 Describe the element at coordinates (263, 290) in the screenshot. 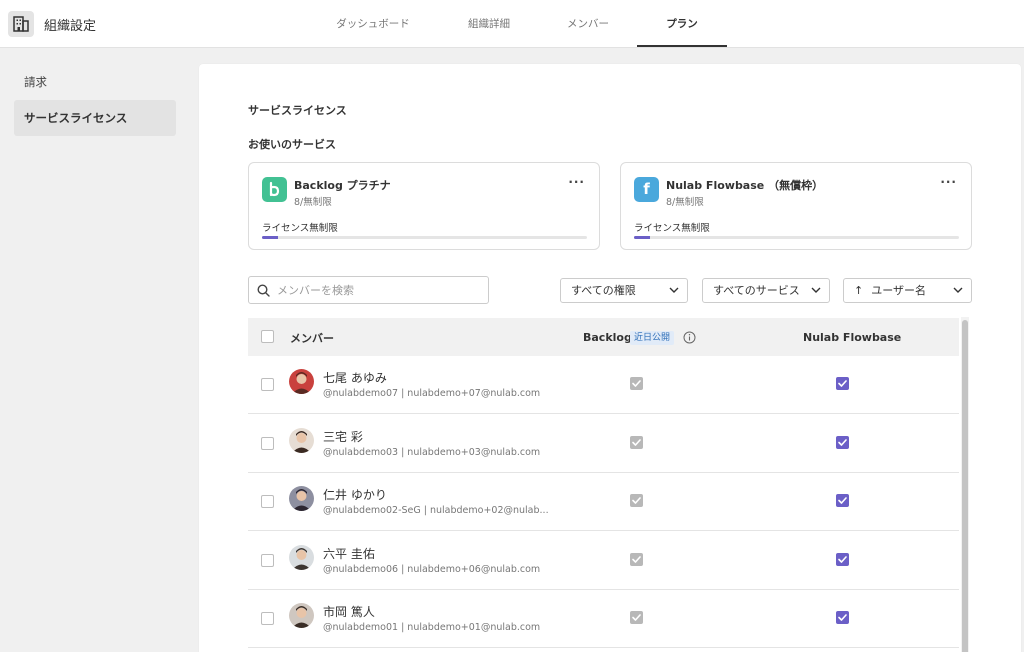

I see `search-icon` at that location.